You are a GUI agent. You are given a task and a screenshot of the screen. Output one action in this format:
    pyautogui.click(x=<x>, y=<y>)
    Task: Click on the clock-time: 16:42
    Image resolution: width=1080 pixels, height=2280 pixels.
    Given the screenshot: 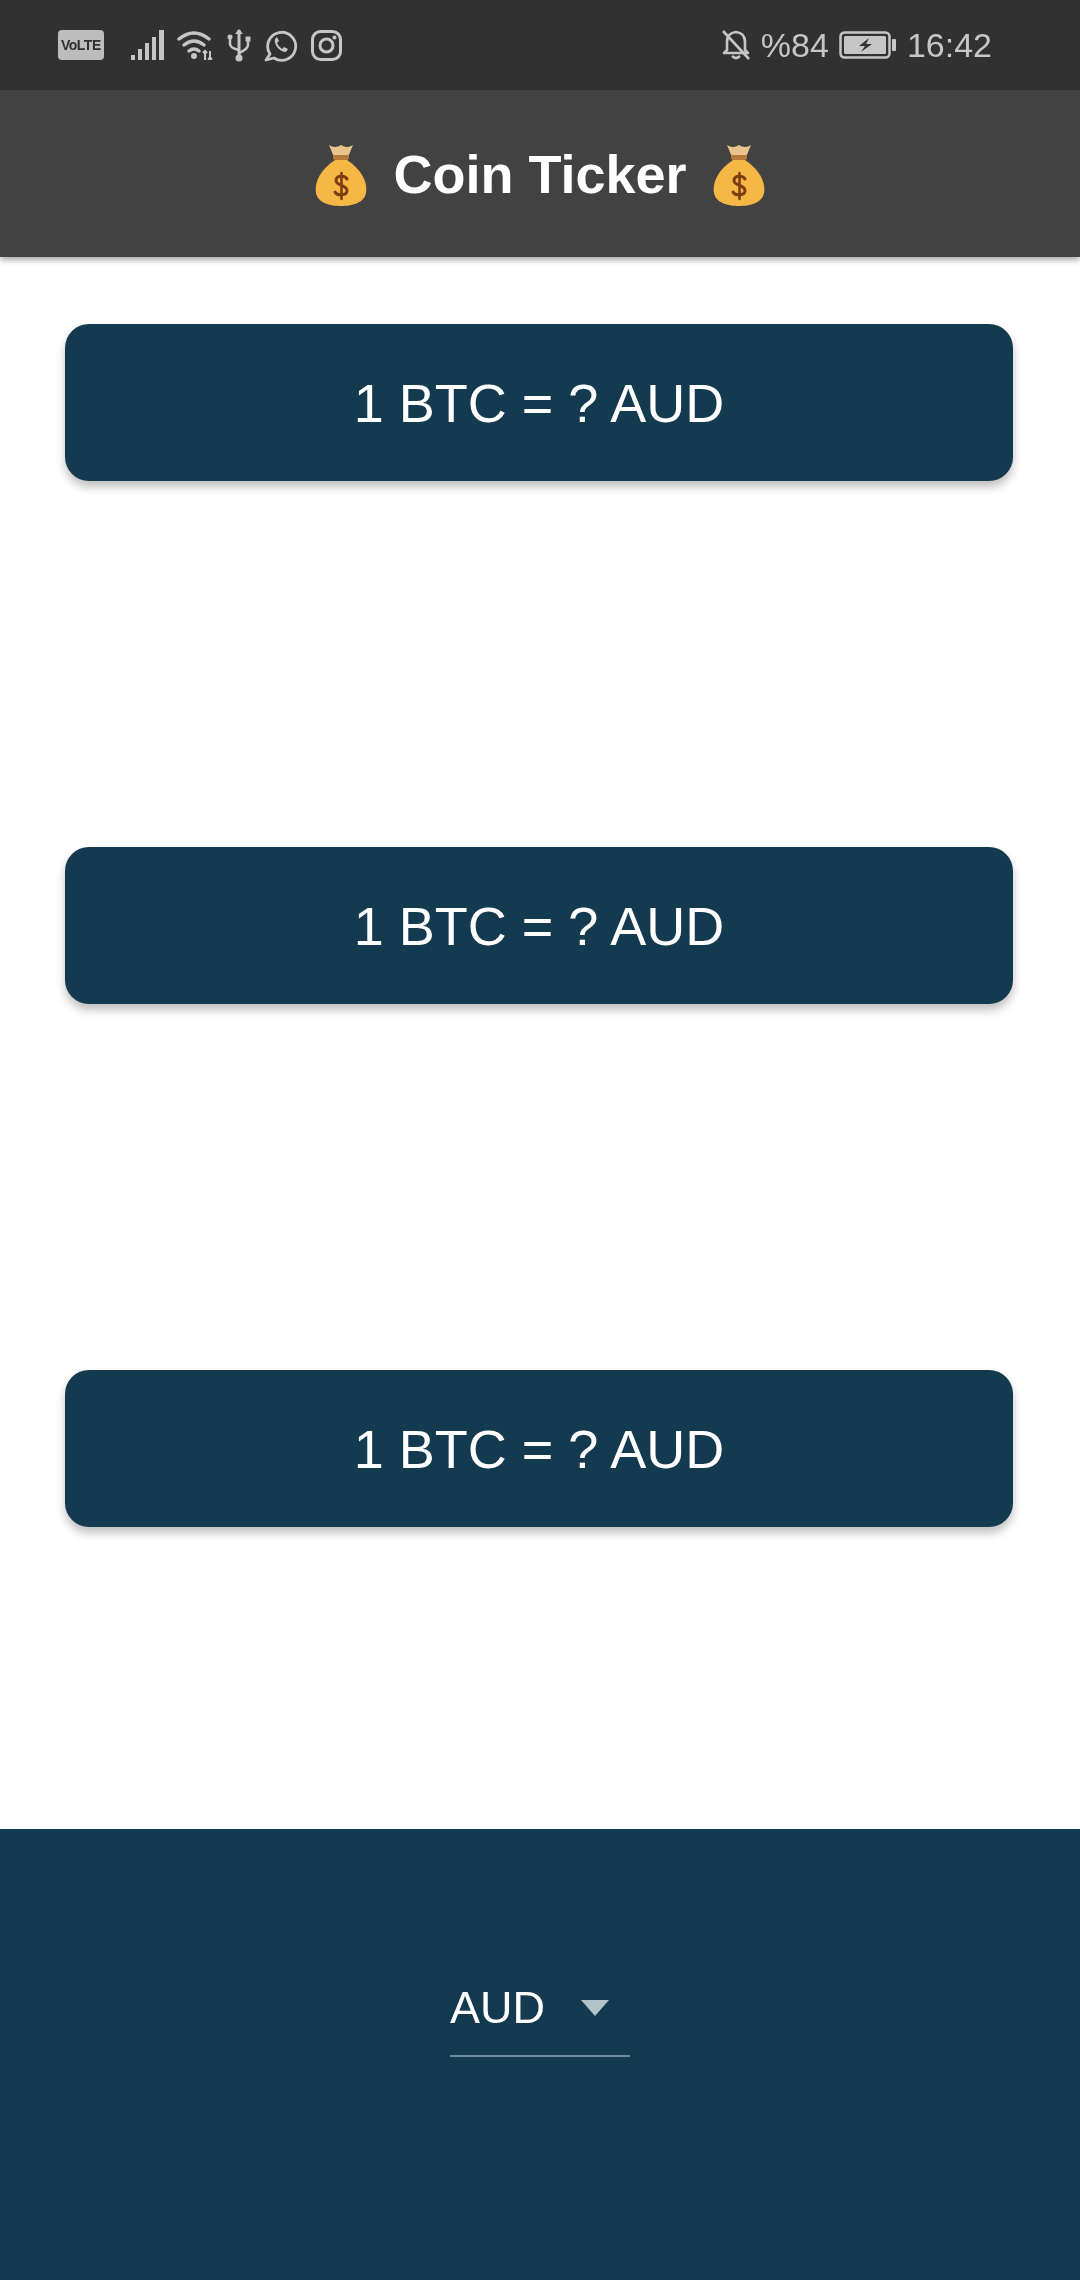 What is the action you would take?
    pyautogui.click(x=949, y=45)
    